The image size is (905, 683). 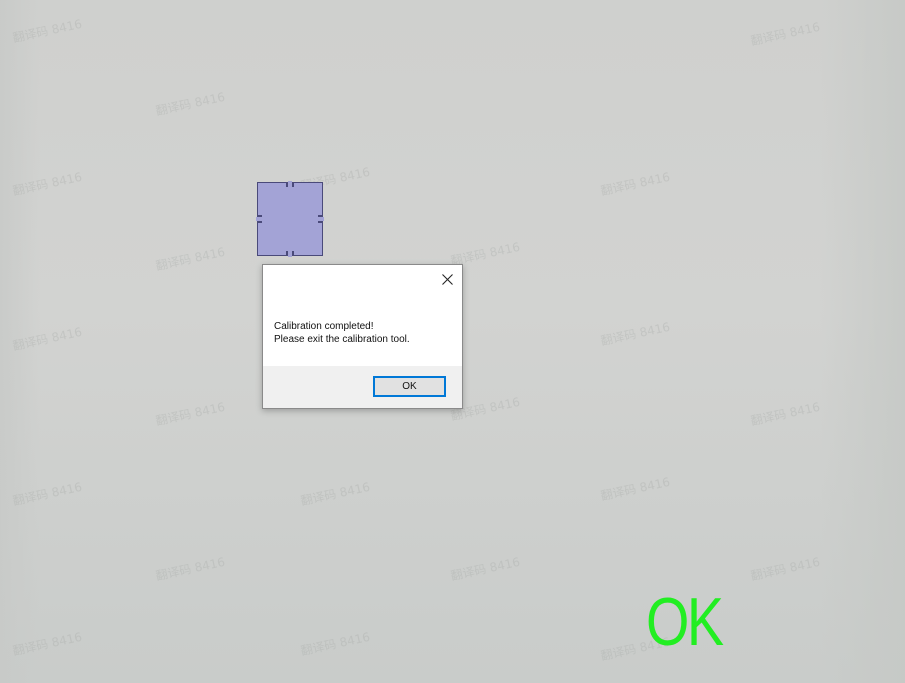 I want to click on calibration-status-text: OK, so click(x=685, y=622).